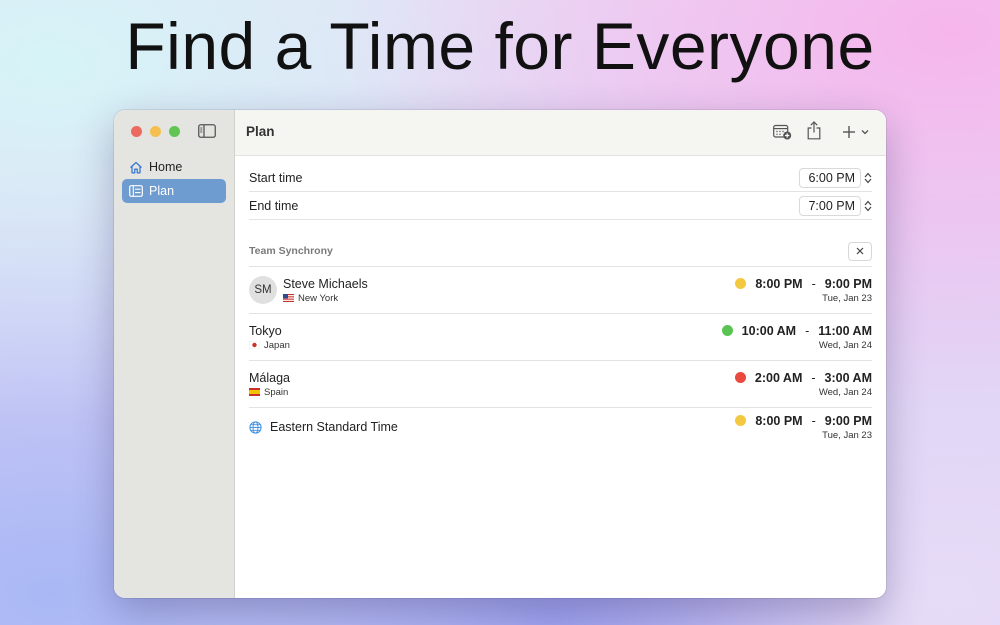  What do you see at coordinates (269, 377) in the screenshot?
I see `person-name: Málaga` at bounding box center [269, 377].